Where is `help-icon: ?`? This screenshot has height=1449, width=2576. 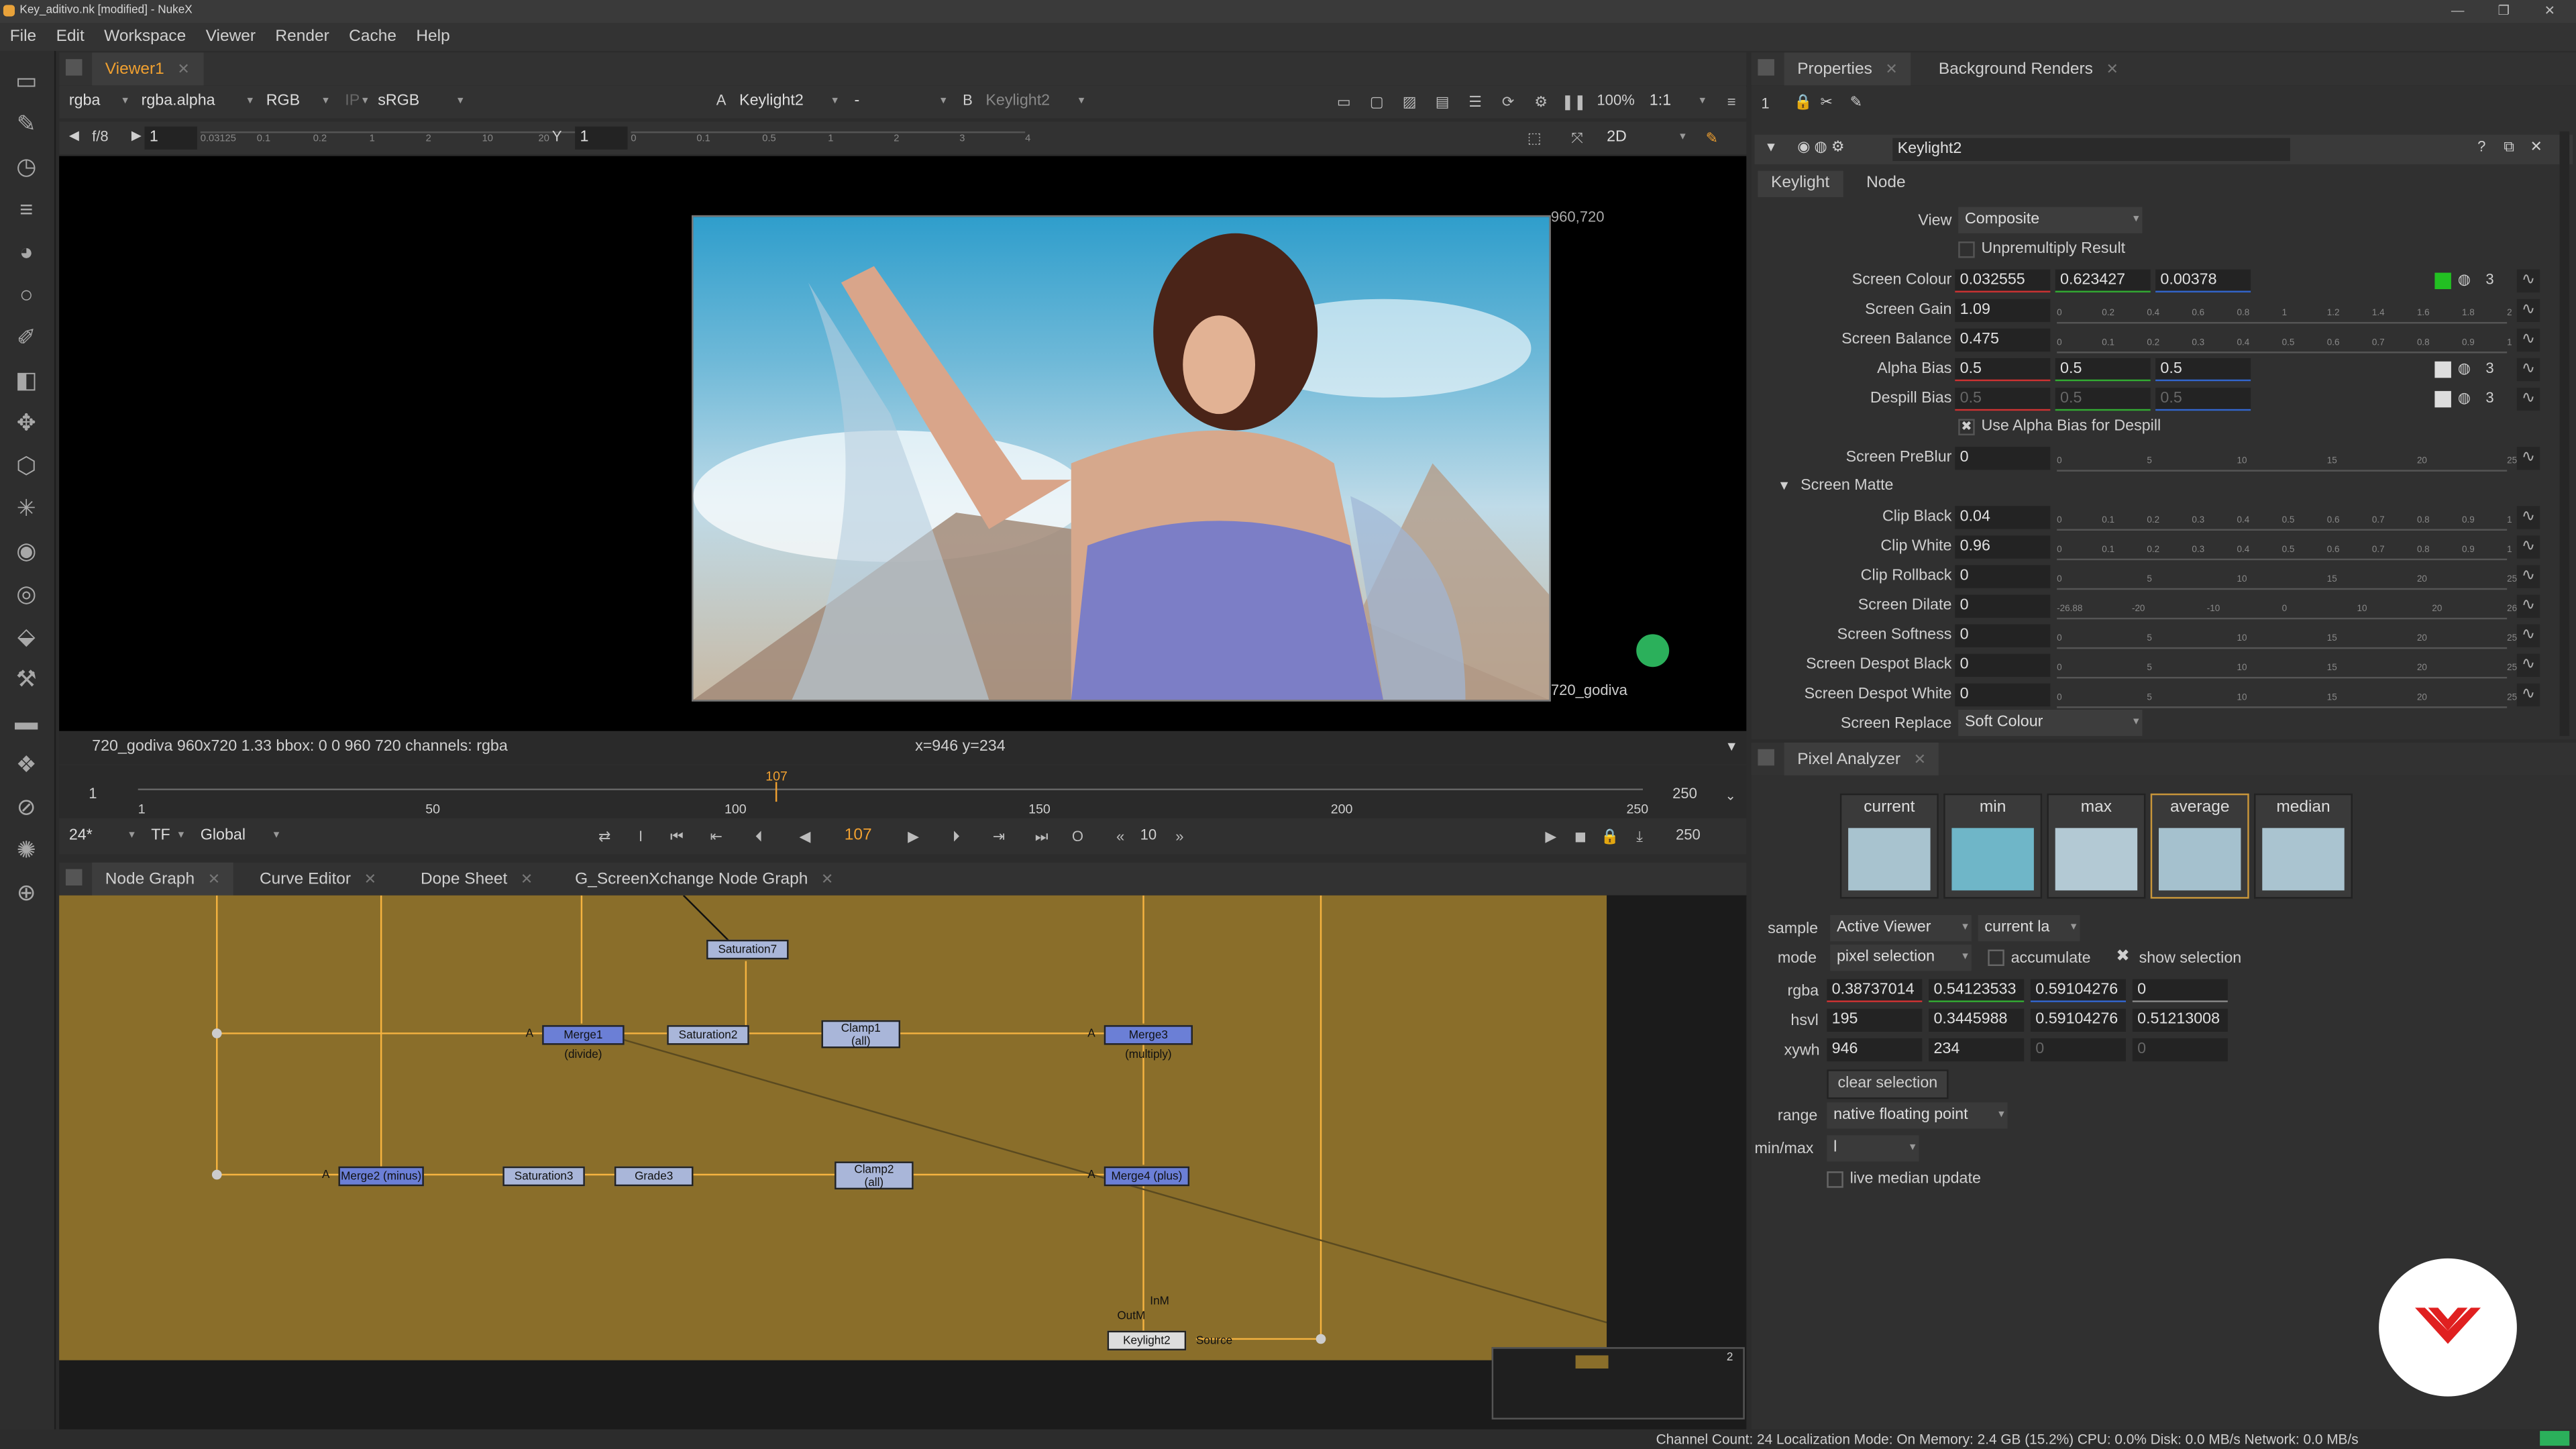
help-icon: ? is located at coordinates (2481, 146).